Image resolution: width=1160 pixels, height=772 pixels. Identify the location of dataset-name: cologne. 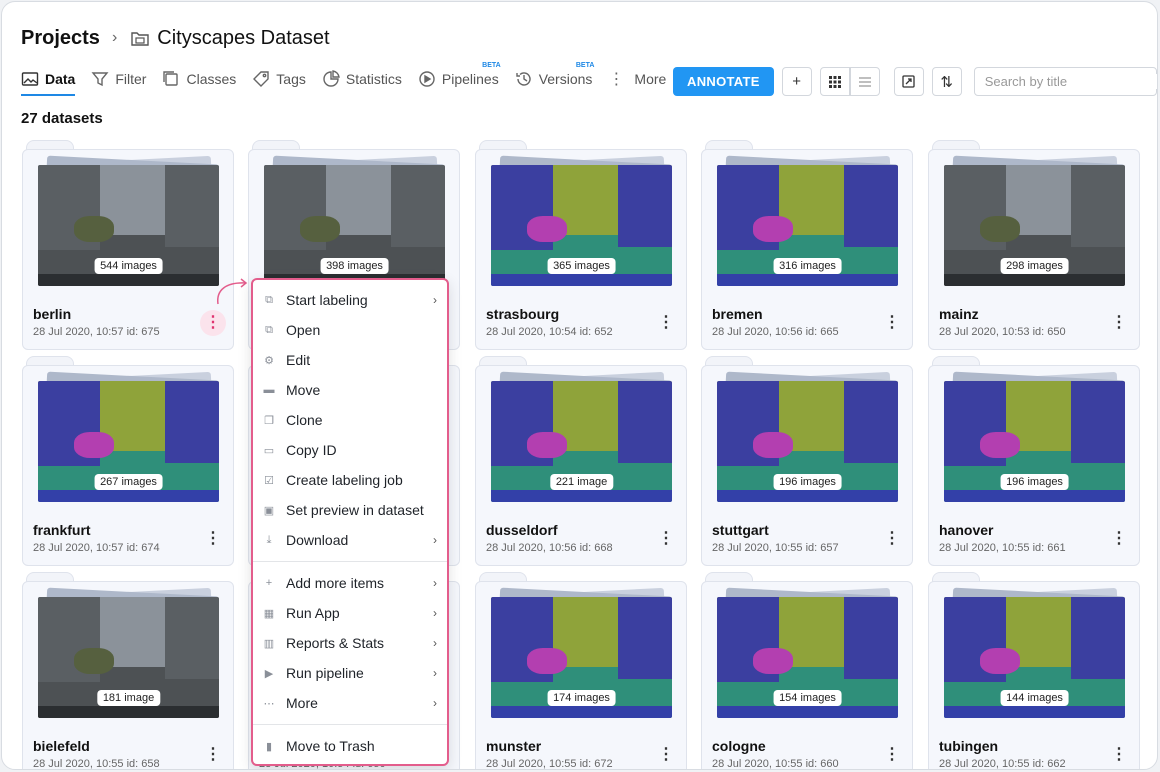
(739, 746).